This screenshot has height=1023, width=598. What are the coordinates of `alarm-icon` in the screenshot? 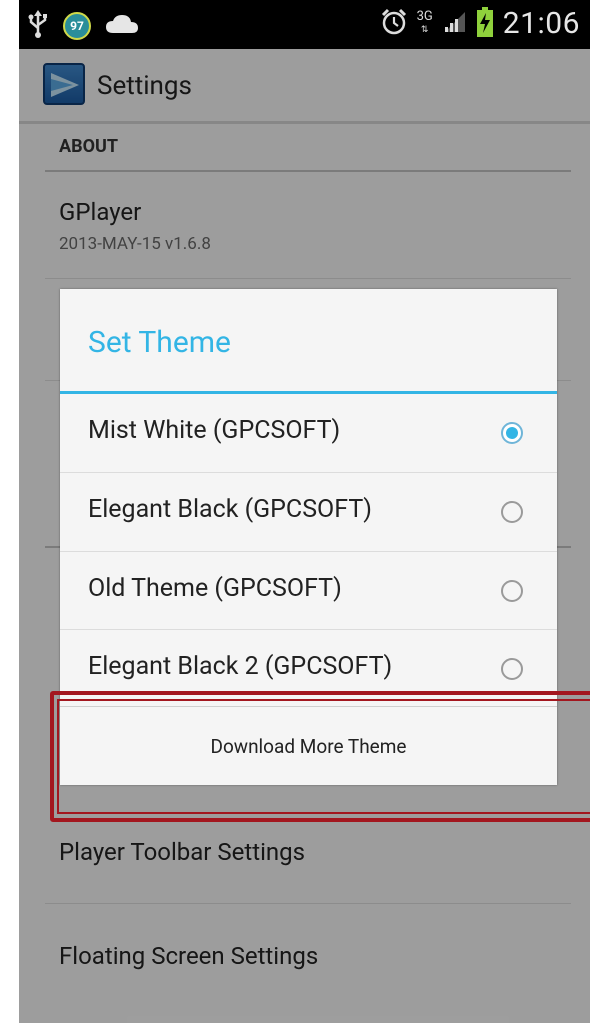 It's located at (394, 24).